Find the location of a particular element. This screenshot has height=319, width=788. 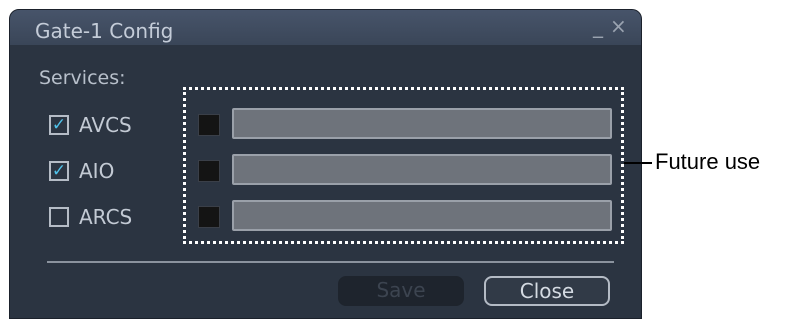

arcs-checkbox is located at coordinates (59, 217).